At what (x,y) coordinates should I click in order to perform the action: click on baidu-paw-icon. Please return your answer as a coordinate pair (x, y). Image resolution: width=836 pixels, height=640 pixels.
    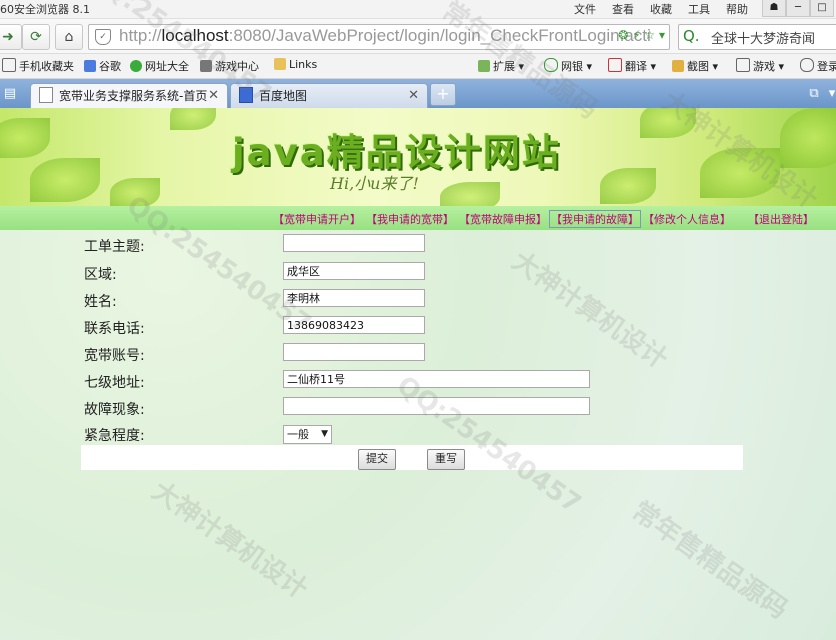
    Looking at the image, I should click on (246, 95).